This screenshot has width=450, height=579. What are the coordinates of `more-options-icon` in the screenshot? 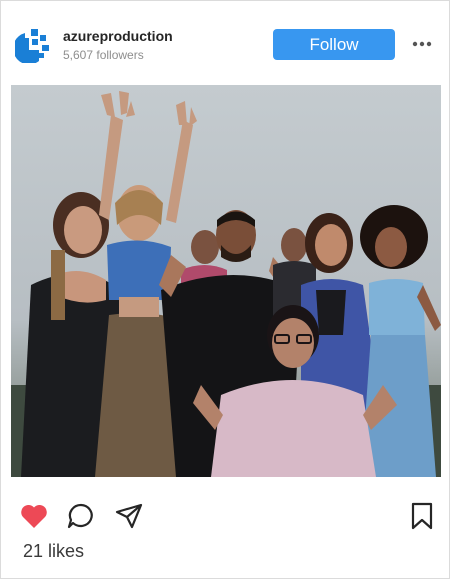 It's located at (422, 44).